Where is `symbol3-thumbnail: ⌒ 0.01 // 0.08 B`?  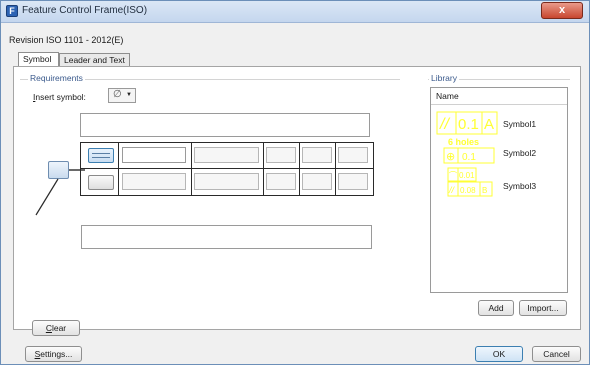 symbol3-thumbnail: ⌒ 0.01 // 0.08 B is located at coordinates (470, 182).